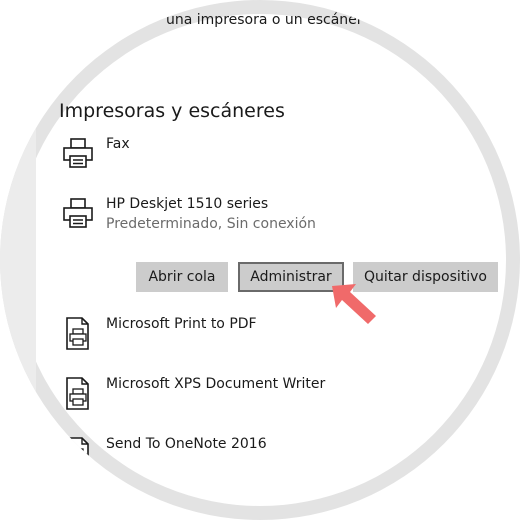 This screenshot has height=520, width=520. What do you see at coordinates (280, 456) in the screenshot?
I see `device-send-to-onenote: Send To OneNote 2016` at bounding box center [280, 456].